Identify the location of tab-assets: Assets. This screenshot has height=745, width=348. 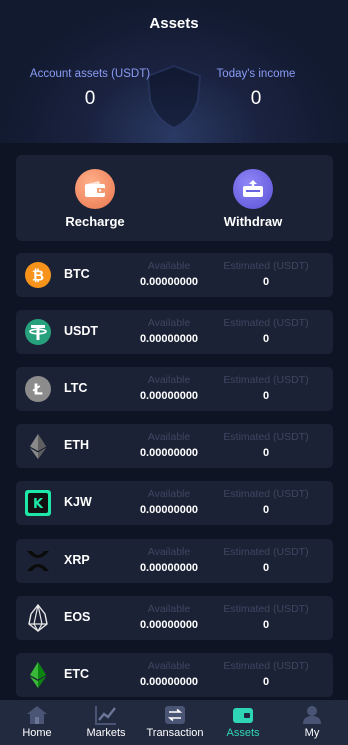
(243, 722).